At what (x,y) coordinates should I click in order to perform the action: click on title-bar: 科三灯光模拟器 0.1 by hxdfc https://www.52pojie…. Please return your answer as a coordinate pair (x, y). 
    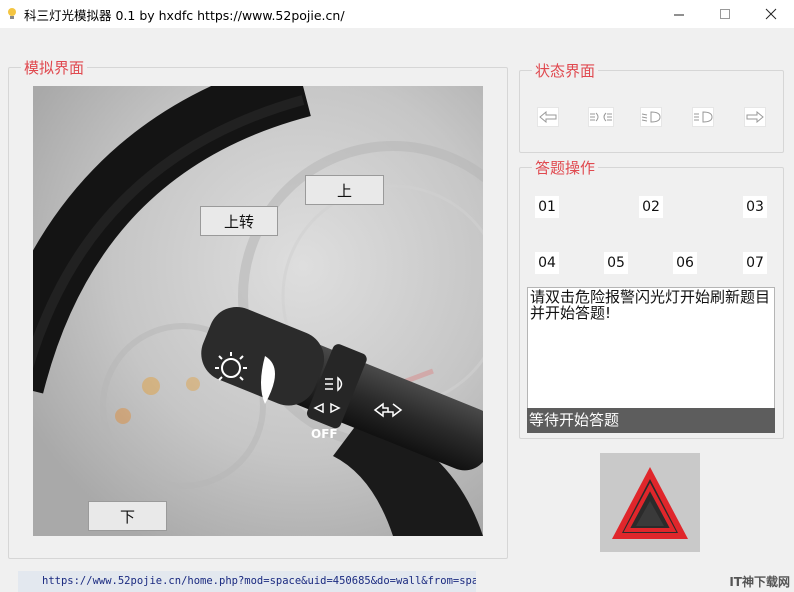
    Looking at the image, I should click on (397, 14).